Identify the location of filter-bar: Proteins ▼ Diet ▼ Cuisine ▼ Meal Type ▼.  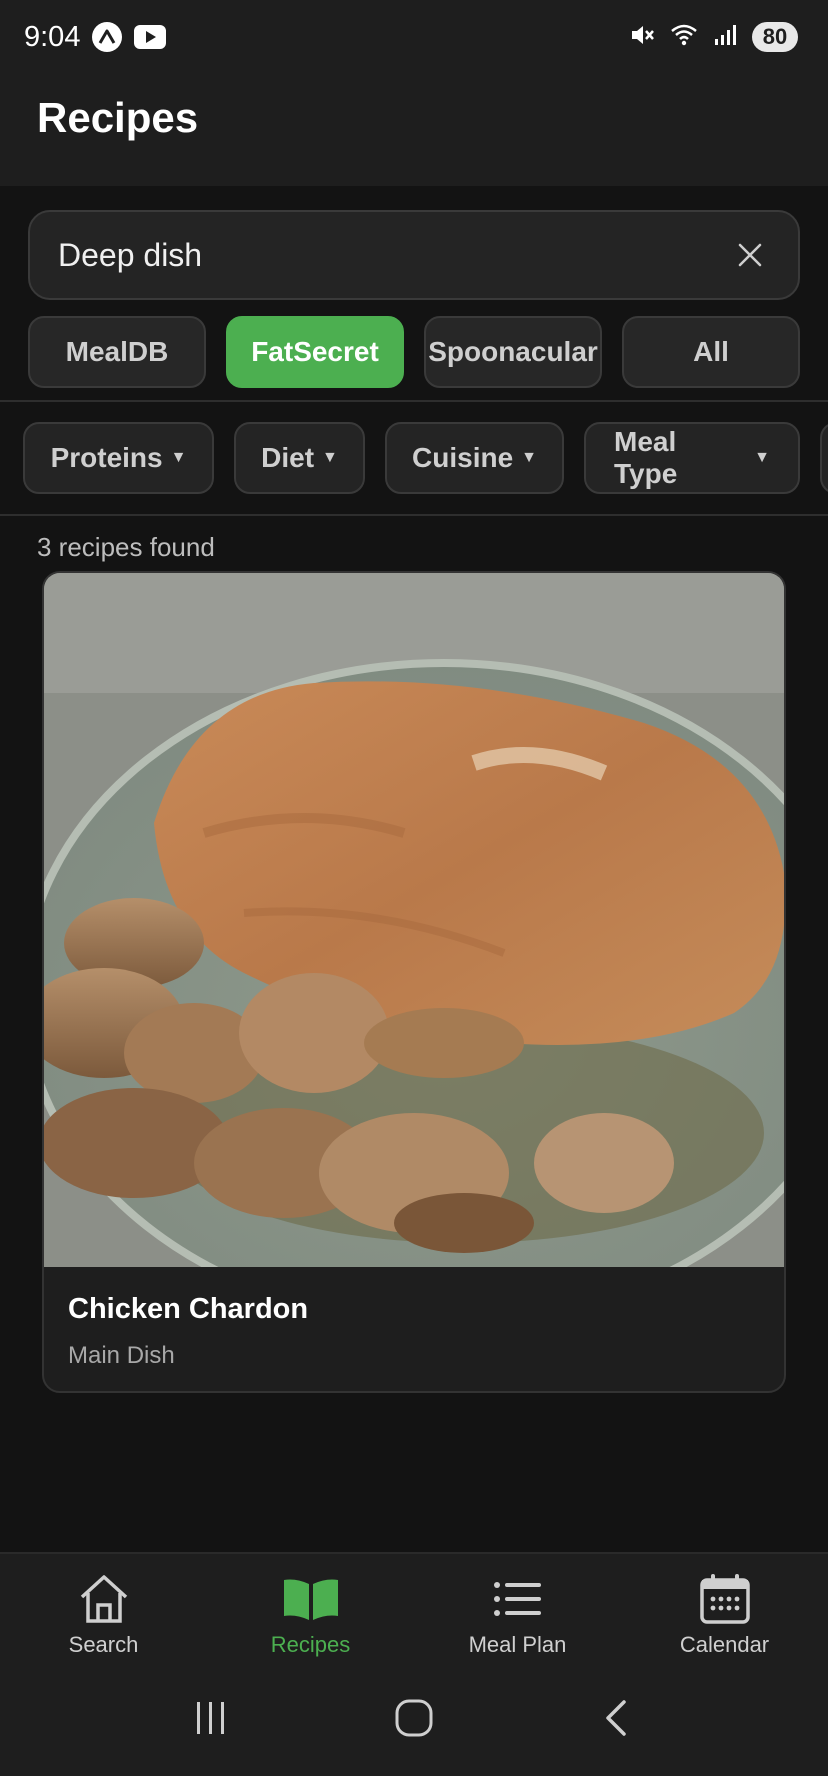
(425, 458).